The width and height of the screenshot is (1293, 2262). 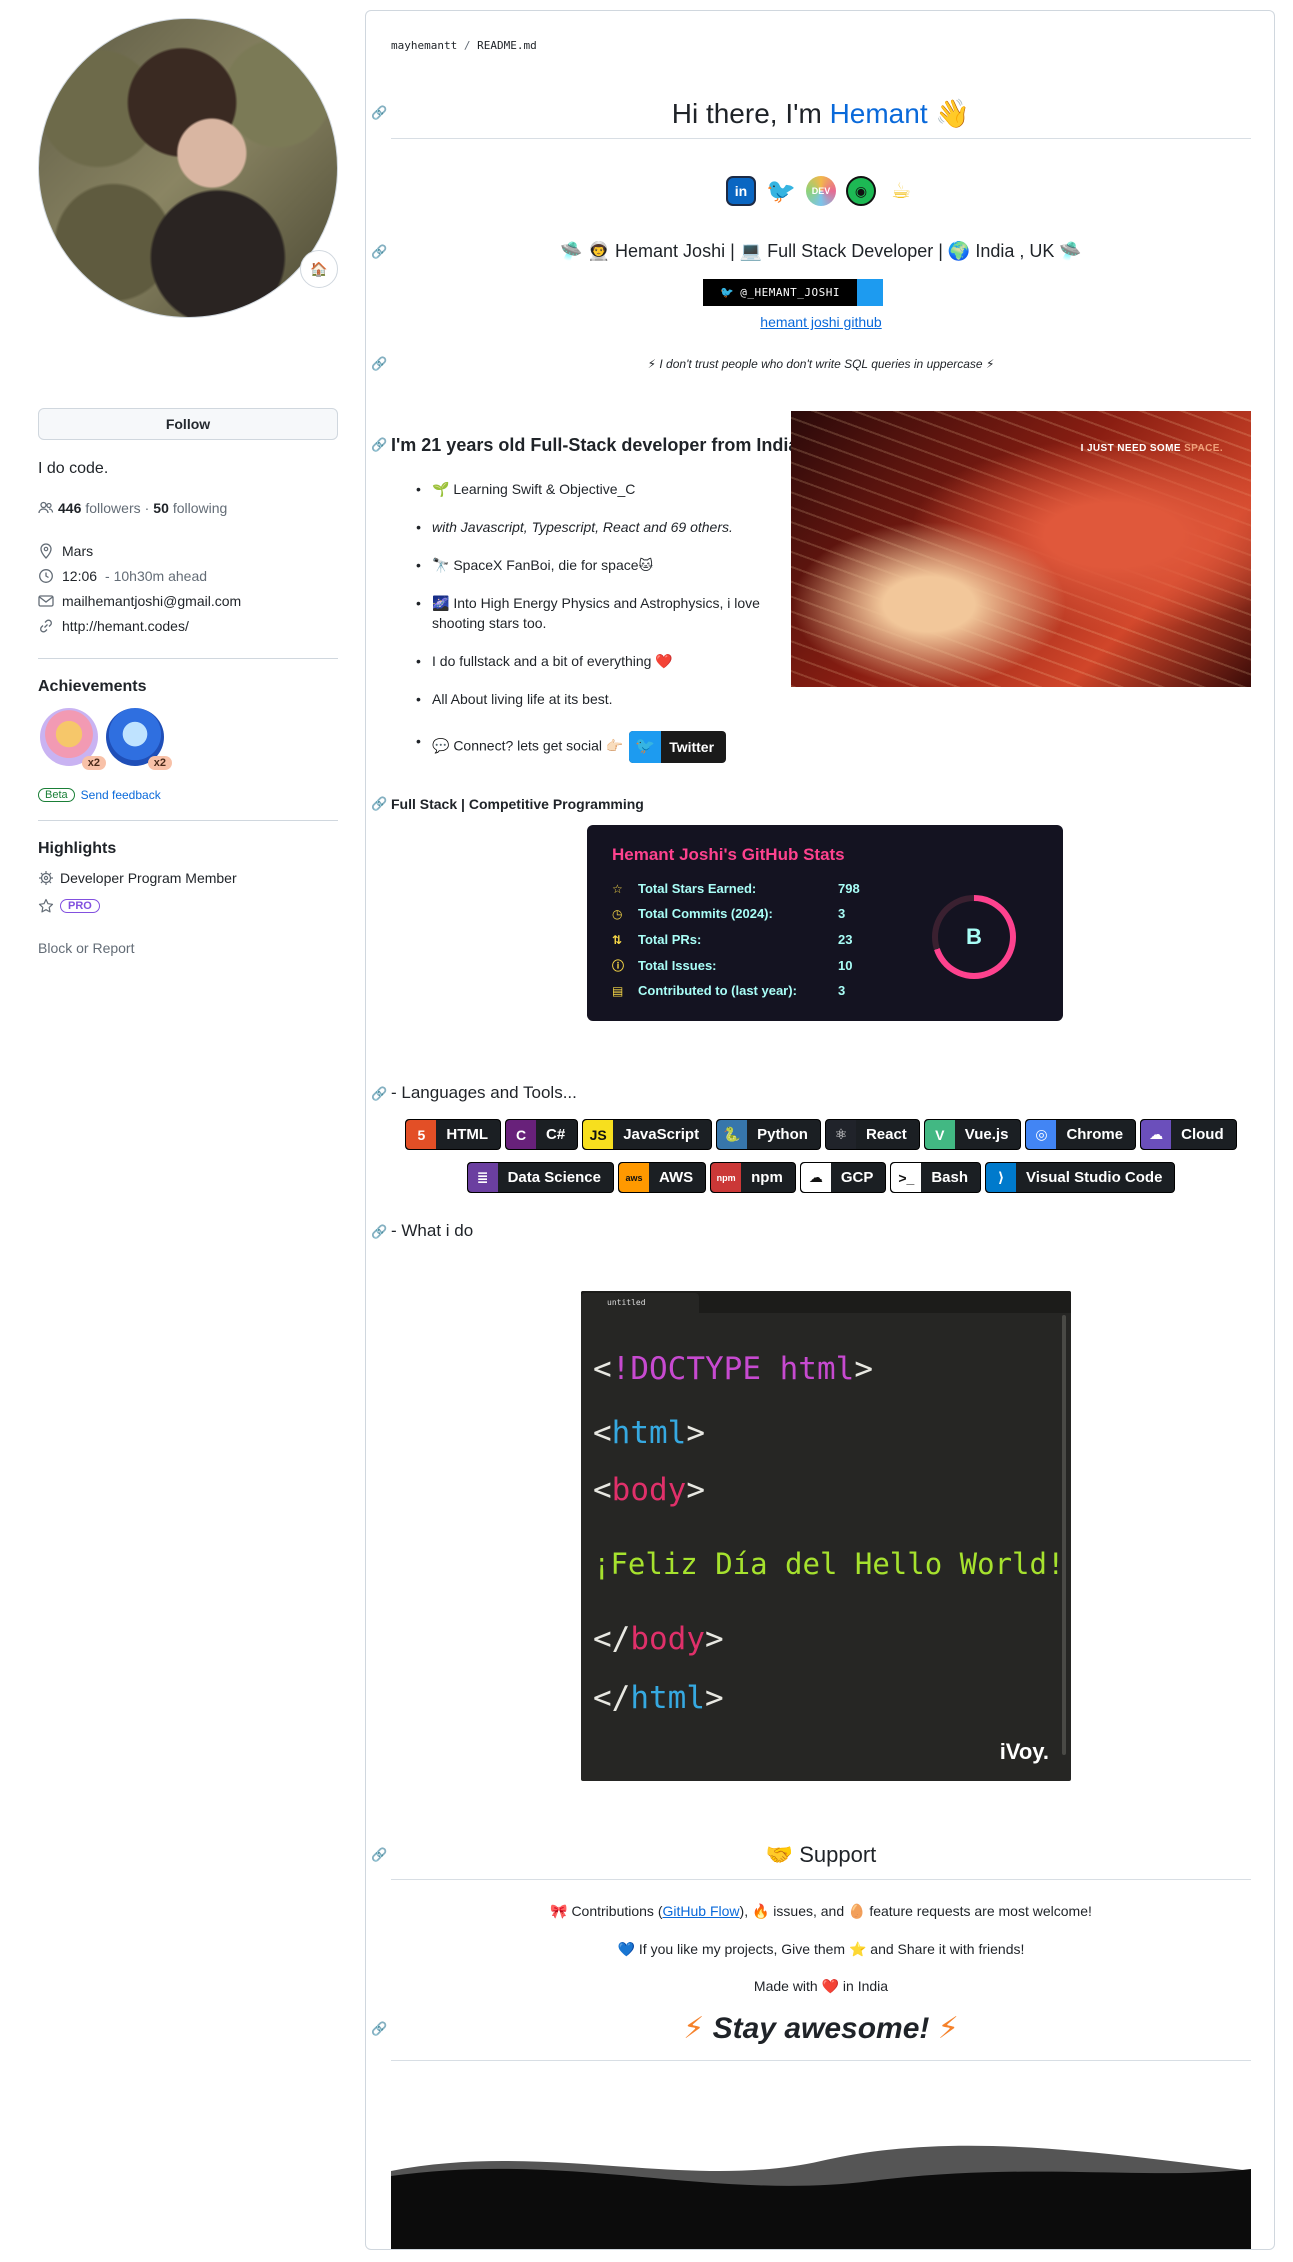 What do you see at coordinates (692, 747) in the screenshot?
I see `twitter-button-label: Twitter` at bounding box center [692, 747].